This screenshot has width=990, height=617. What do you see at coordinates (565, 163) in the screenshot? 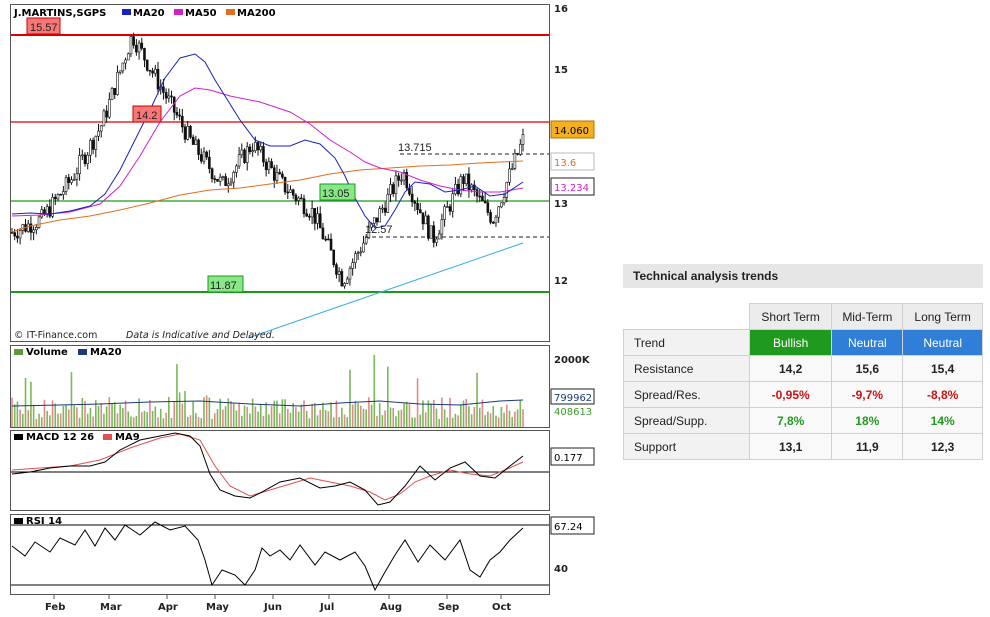
I see `ma200-value: 13.6` at bounding box center [565, 163].